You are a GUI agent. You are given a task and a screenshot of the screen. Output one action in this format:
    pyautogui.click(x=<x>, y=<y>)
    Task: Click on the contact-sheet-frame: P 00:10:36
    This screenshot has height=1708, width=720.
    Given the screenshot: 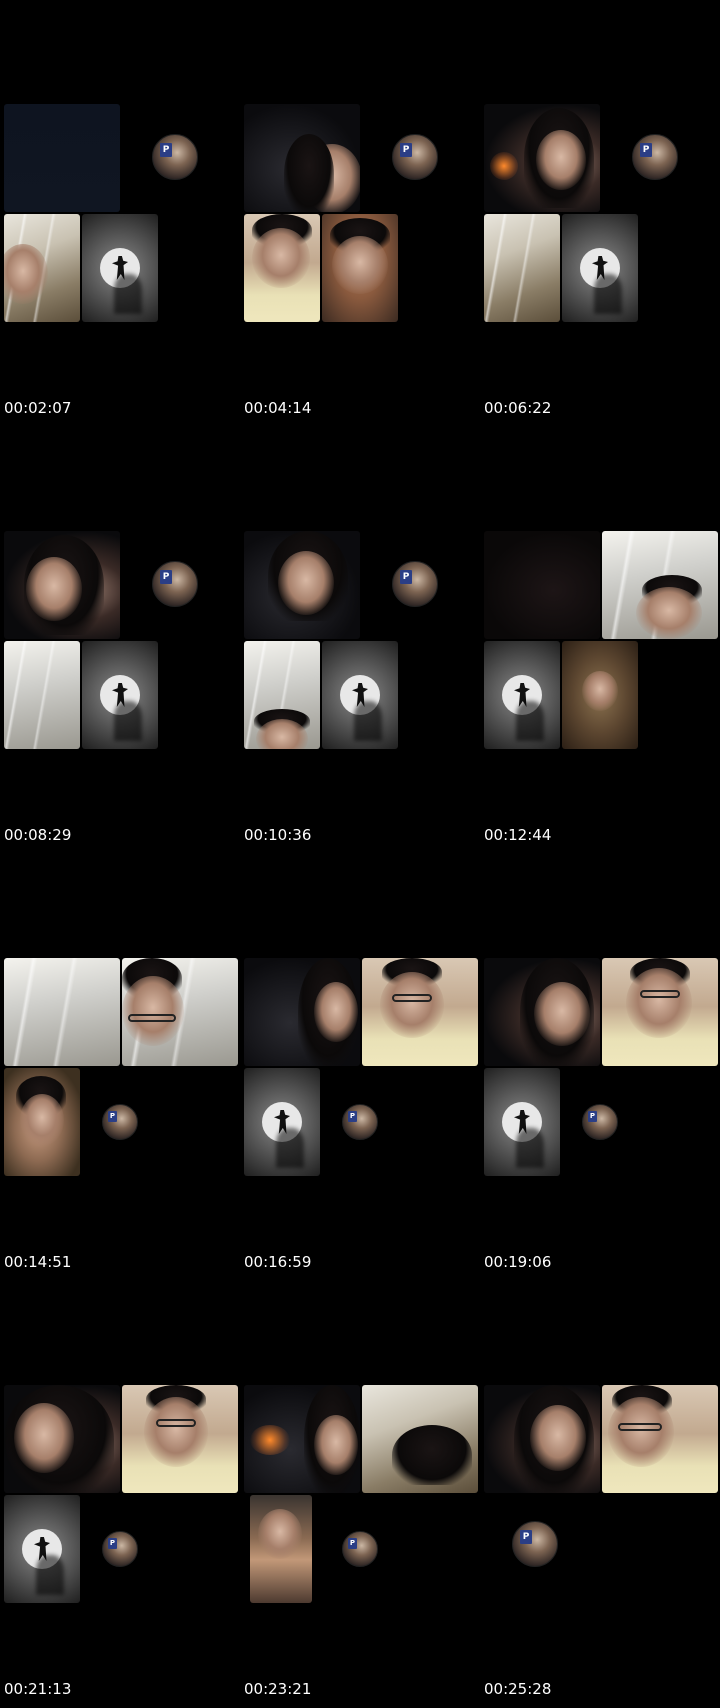 What is the action you would take?
    pyautogui.click(x=360, y=640)
    